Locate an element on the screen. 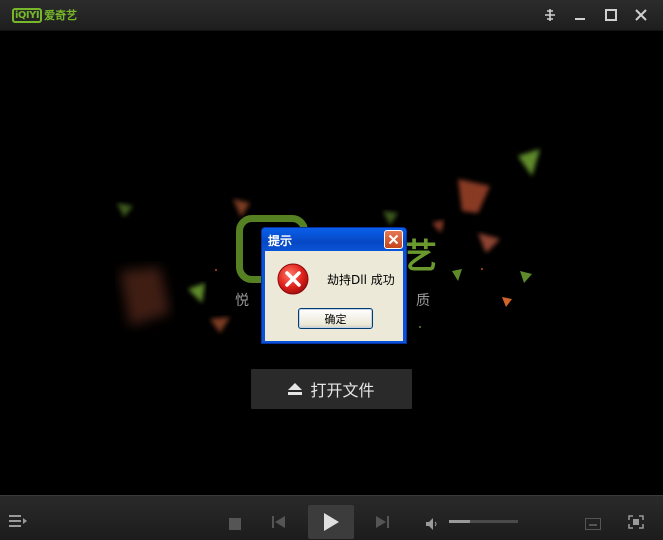  title-bar: iQIYI 爱奇艺 is located at coordinates (331, 15).